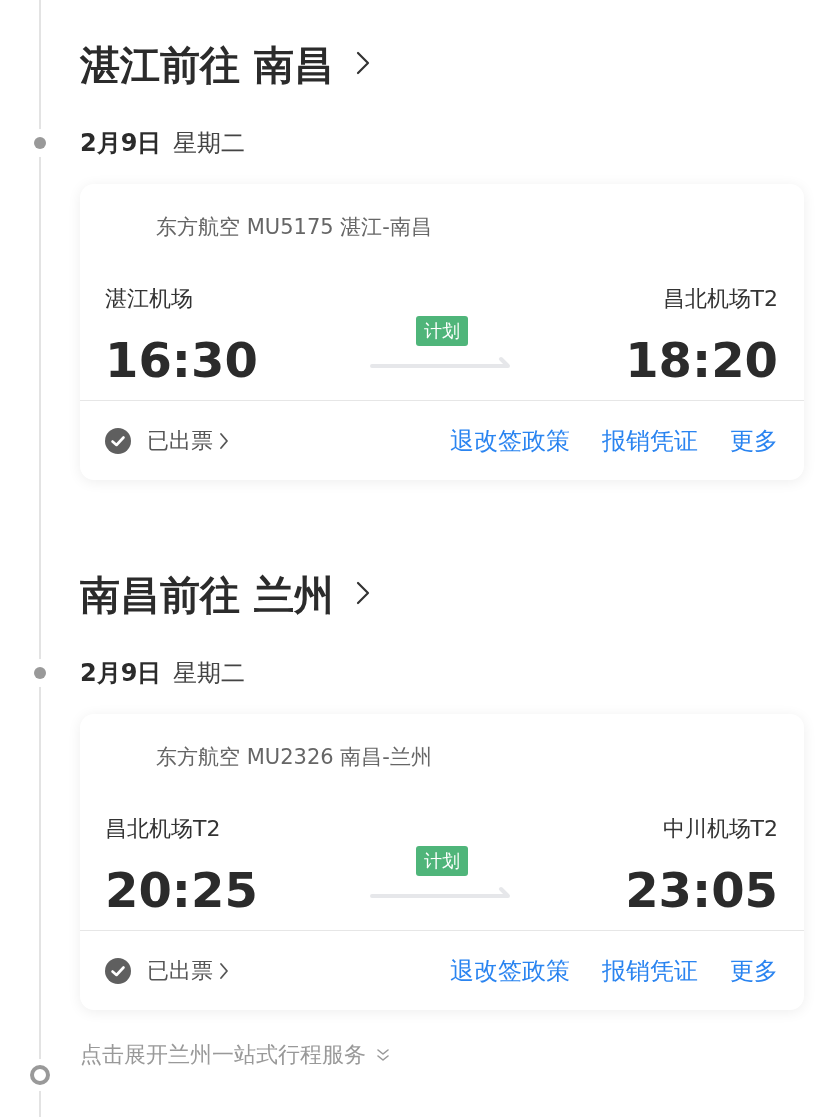 Image resolution: width=828 pixels, height=1117 pixels. What do you see at coordinates (235, 1055) in the screenshot?
I see `expand-link: 点击展开兰州一站式行程服务` at bounding box center [235, 1055].